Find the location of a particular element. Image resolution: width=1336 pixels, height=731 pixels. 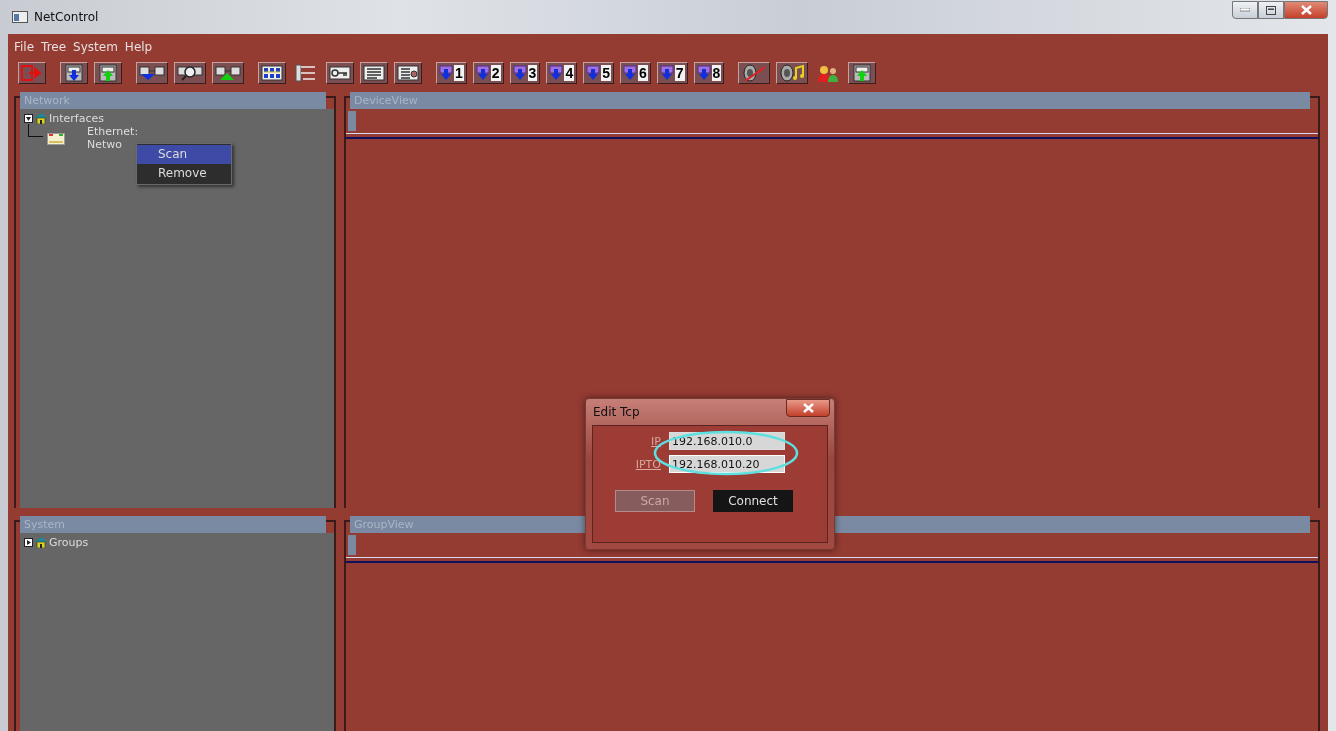

menu-item: System is located at coordinates (95, 47).